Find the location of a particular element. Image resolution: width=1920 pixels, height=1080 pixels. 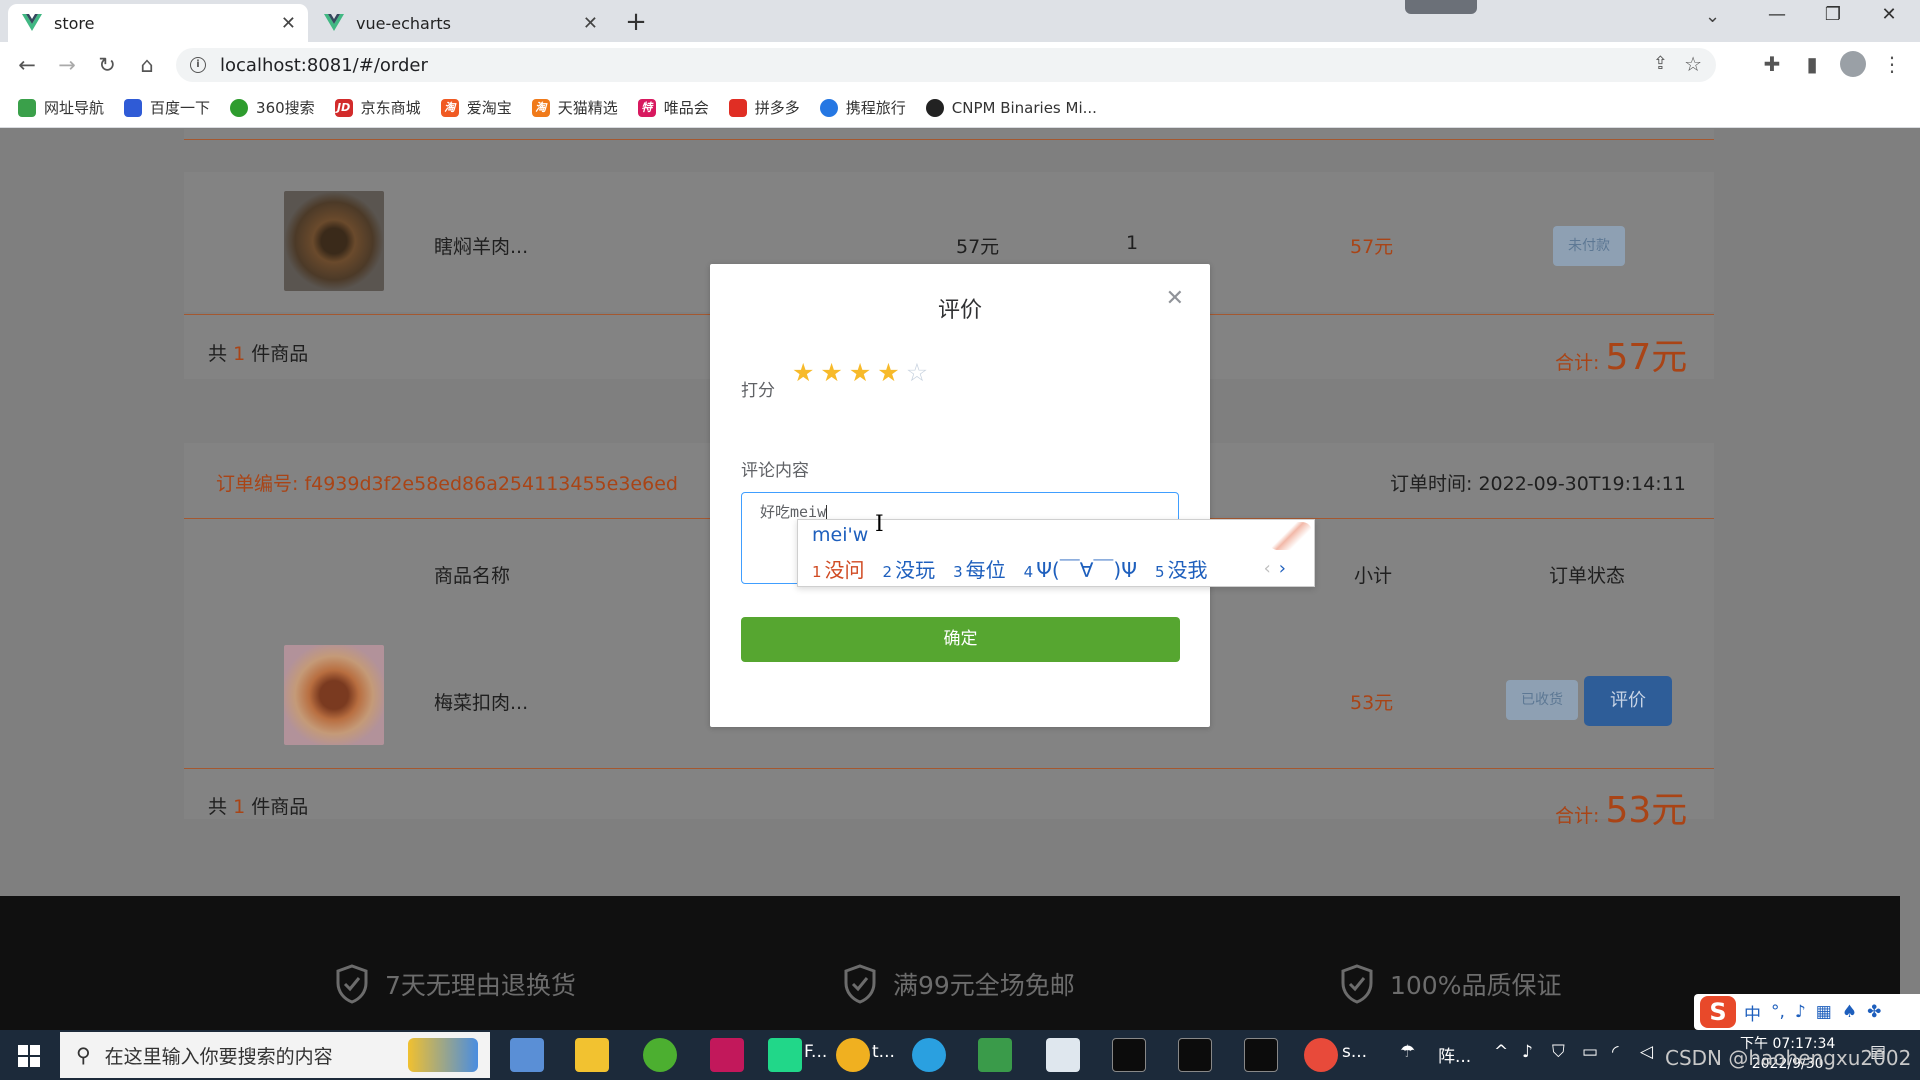

ime-page-arrows: ‹ › is located at coordinates (1275, 568).